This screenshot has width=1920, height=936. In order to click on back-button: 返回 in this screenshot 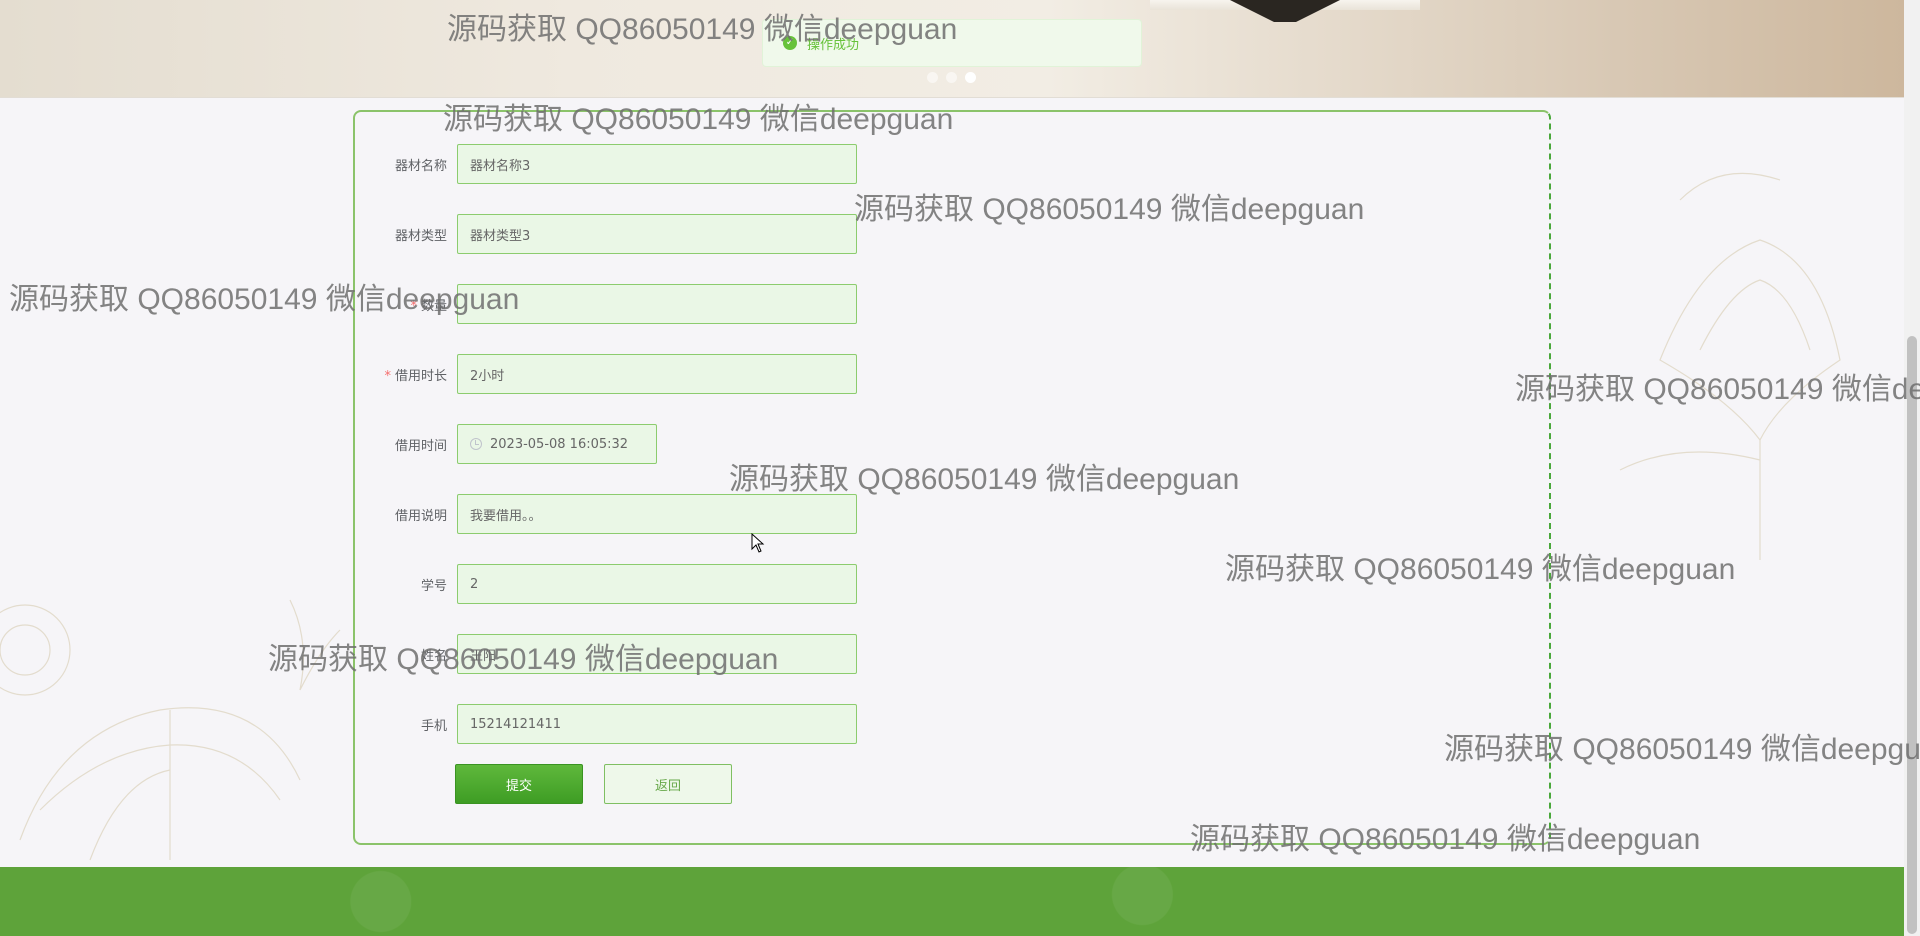, I will do `click(668, 784)`.